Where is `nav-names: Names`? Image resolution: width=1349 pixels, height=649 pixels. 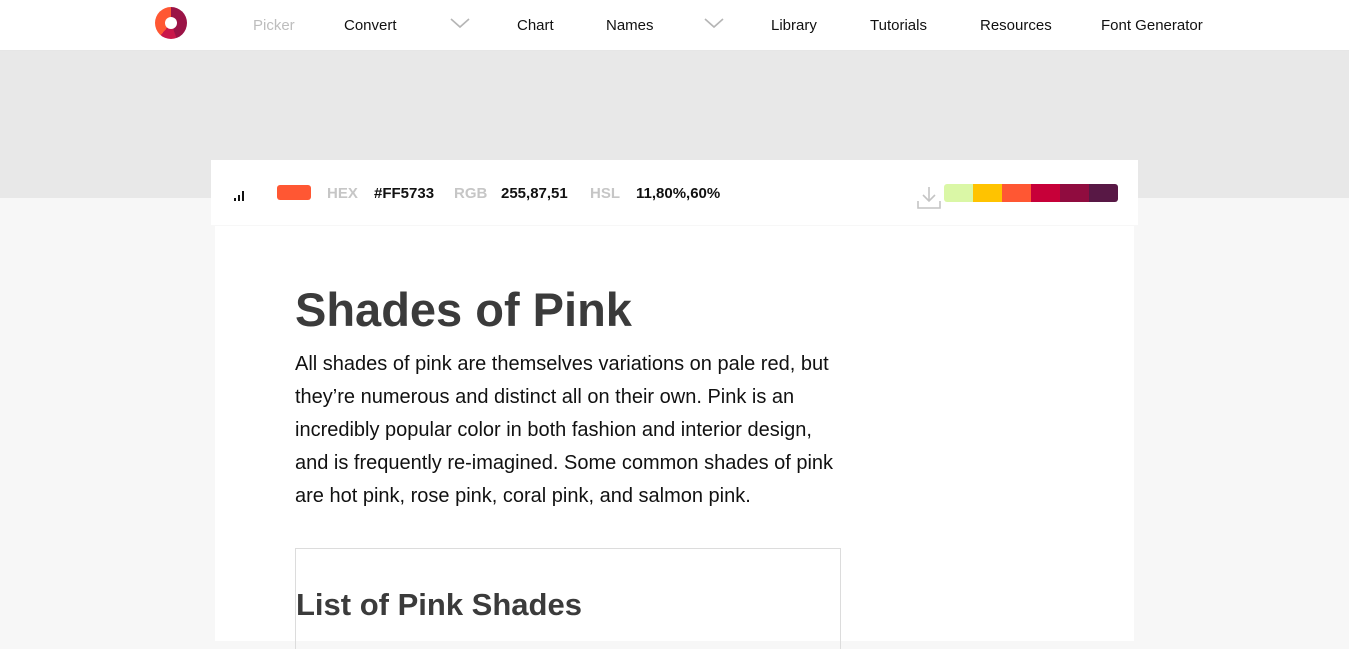
nav-names: Names is located at coordinates (630, 26).